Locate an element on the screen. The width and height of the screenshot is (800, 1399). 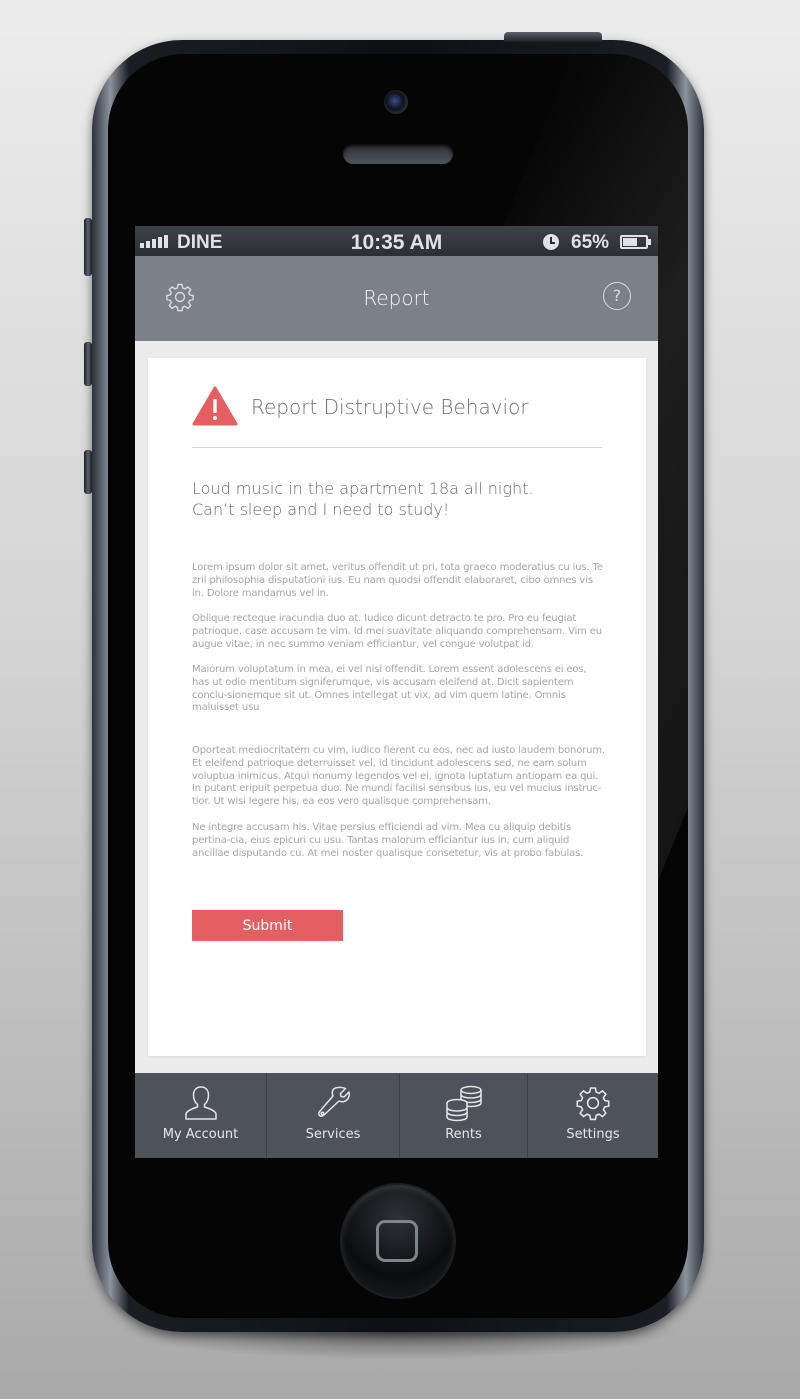
card-title: Report Distruptive Behavior is located at coordinates (390, 407).